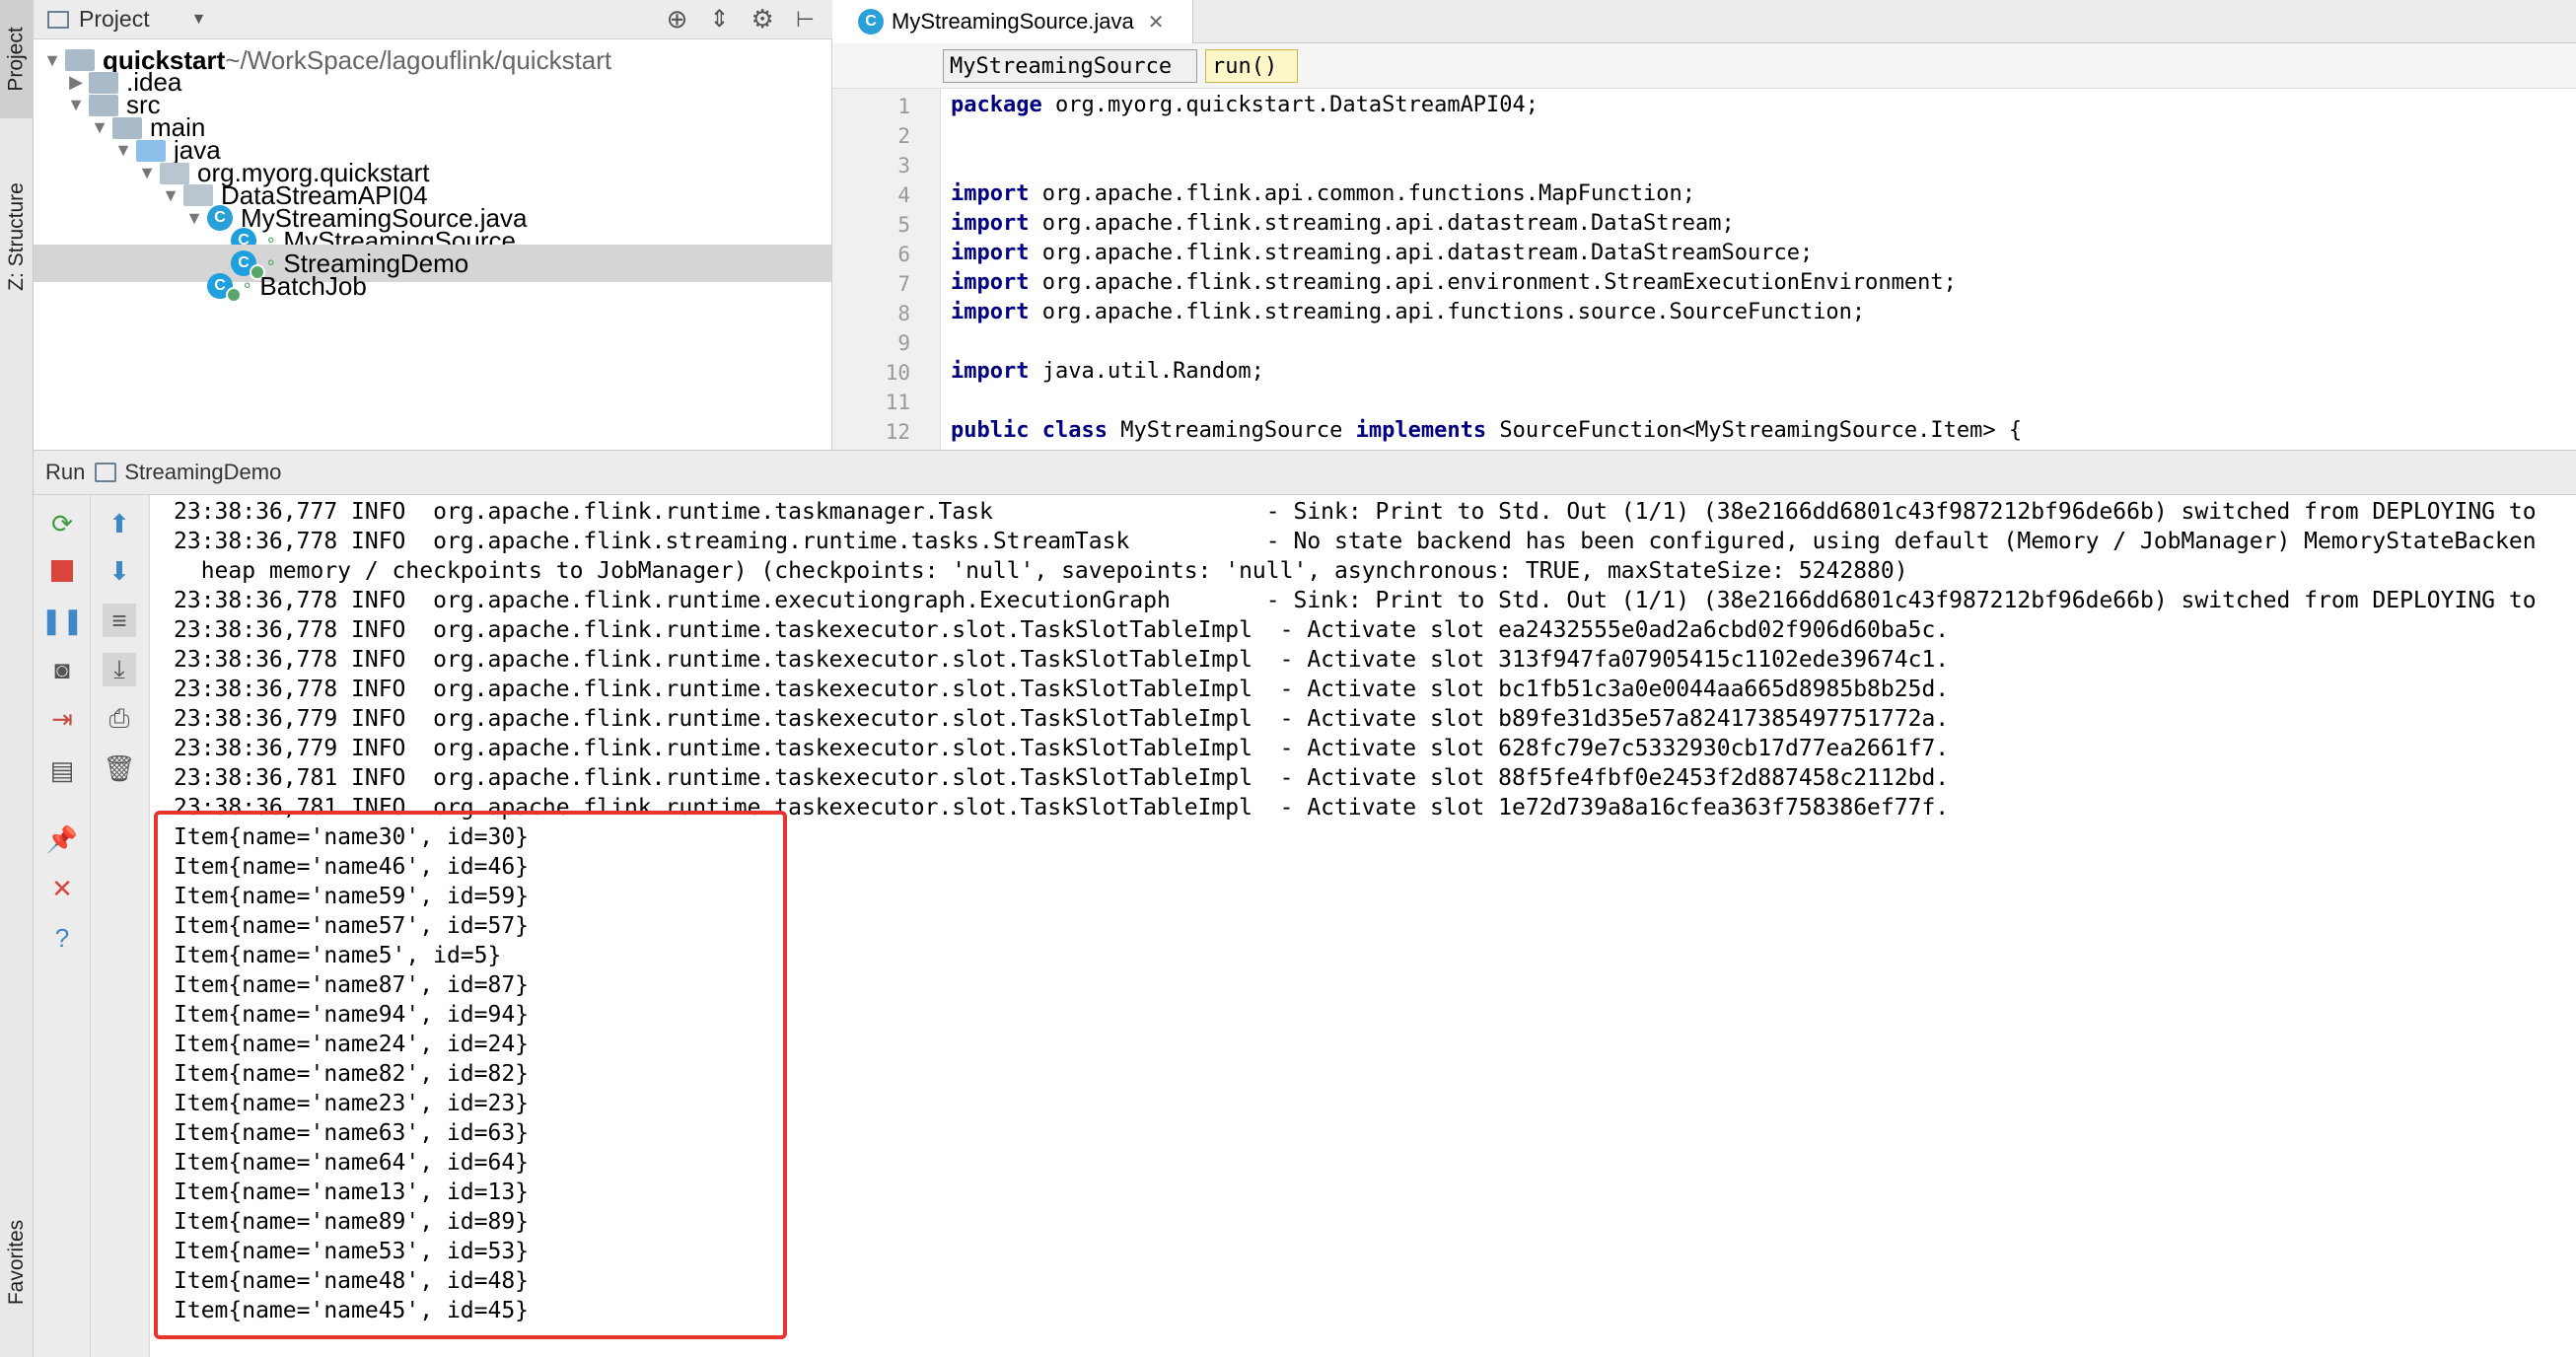 Image resolution: width=2576 pixels, height=1357 pixels. I want to click on line-number: 9, so click(904, 343).